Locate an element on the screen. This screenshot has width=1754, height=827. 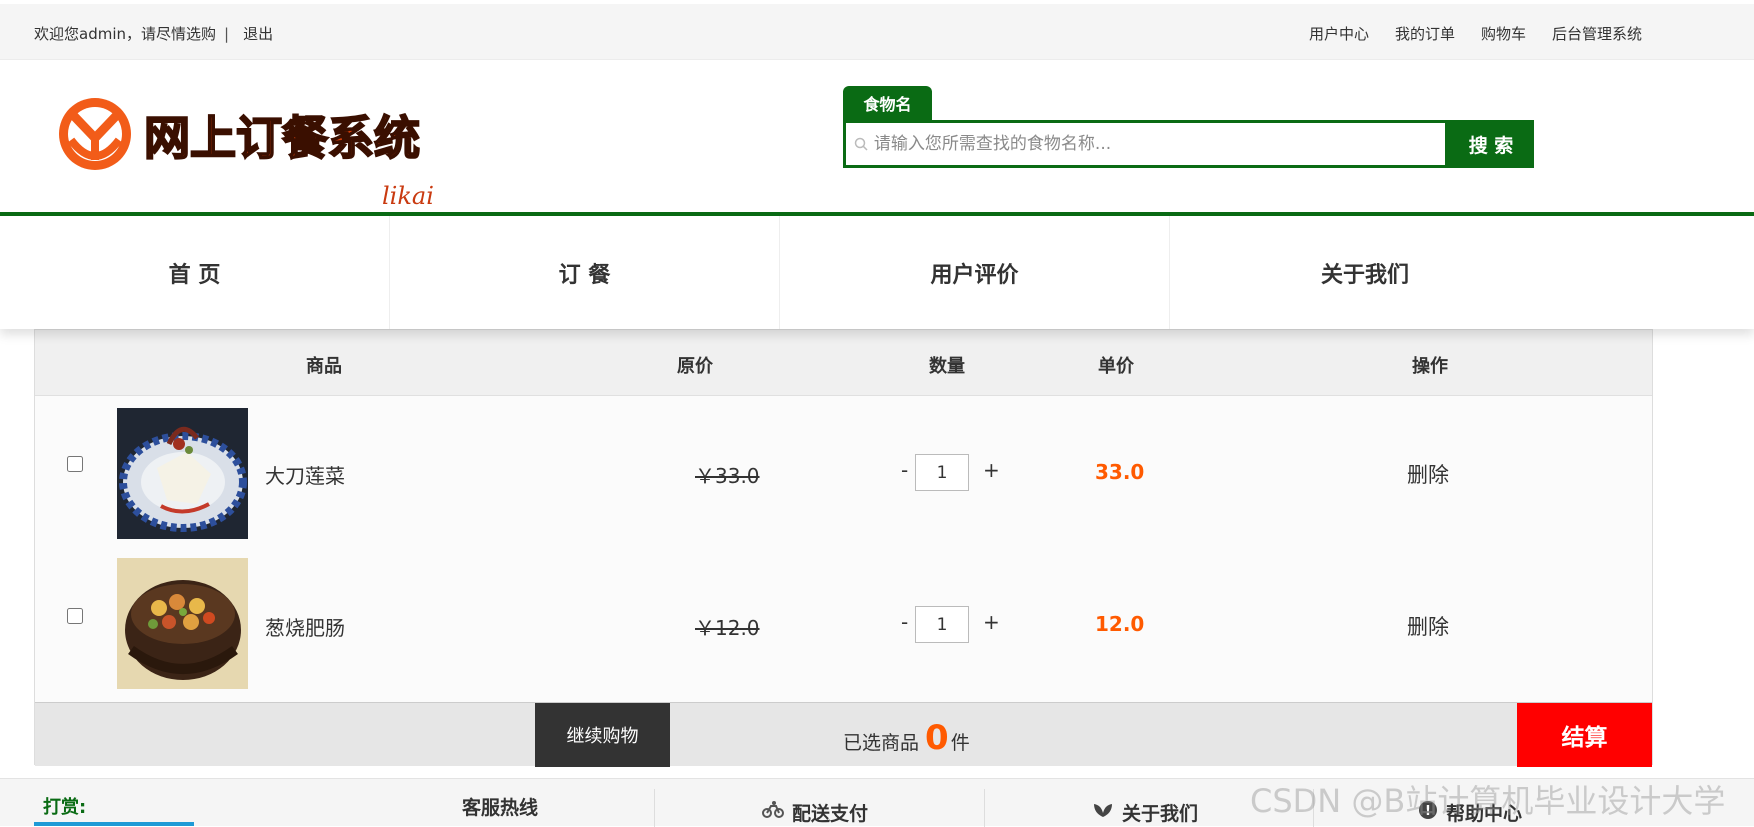
original-price: ￥33.0 is located at coordinates (727, 476).